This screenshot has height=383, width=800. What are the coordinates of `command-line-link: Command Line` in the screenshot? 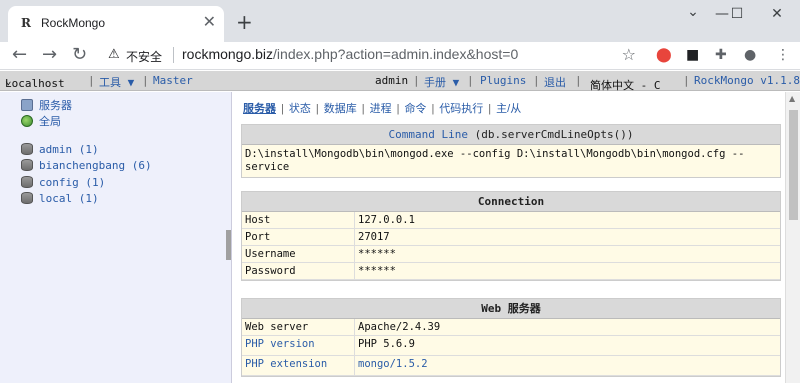 It's located at (427, 134).